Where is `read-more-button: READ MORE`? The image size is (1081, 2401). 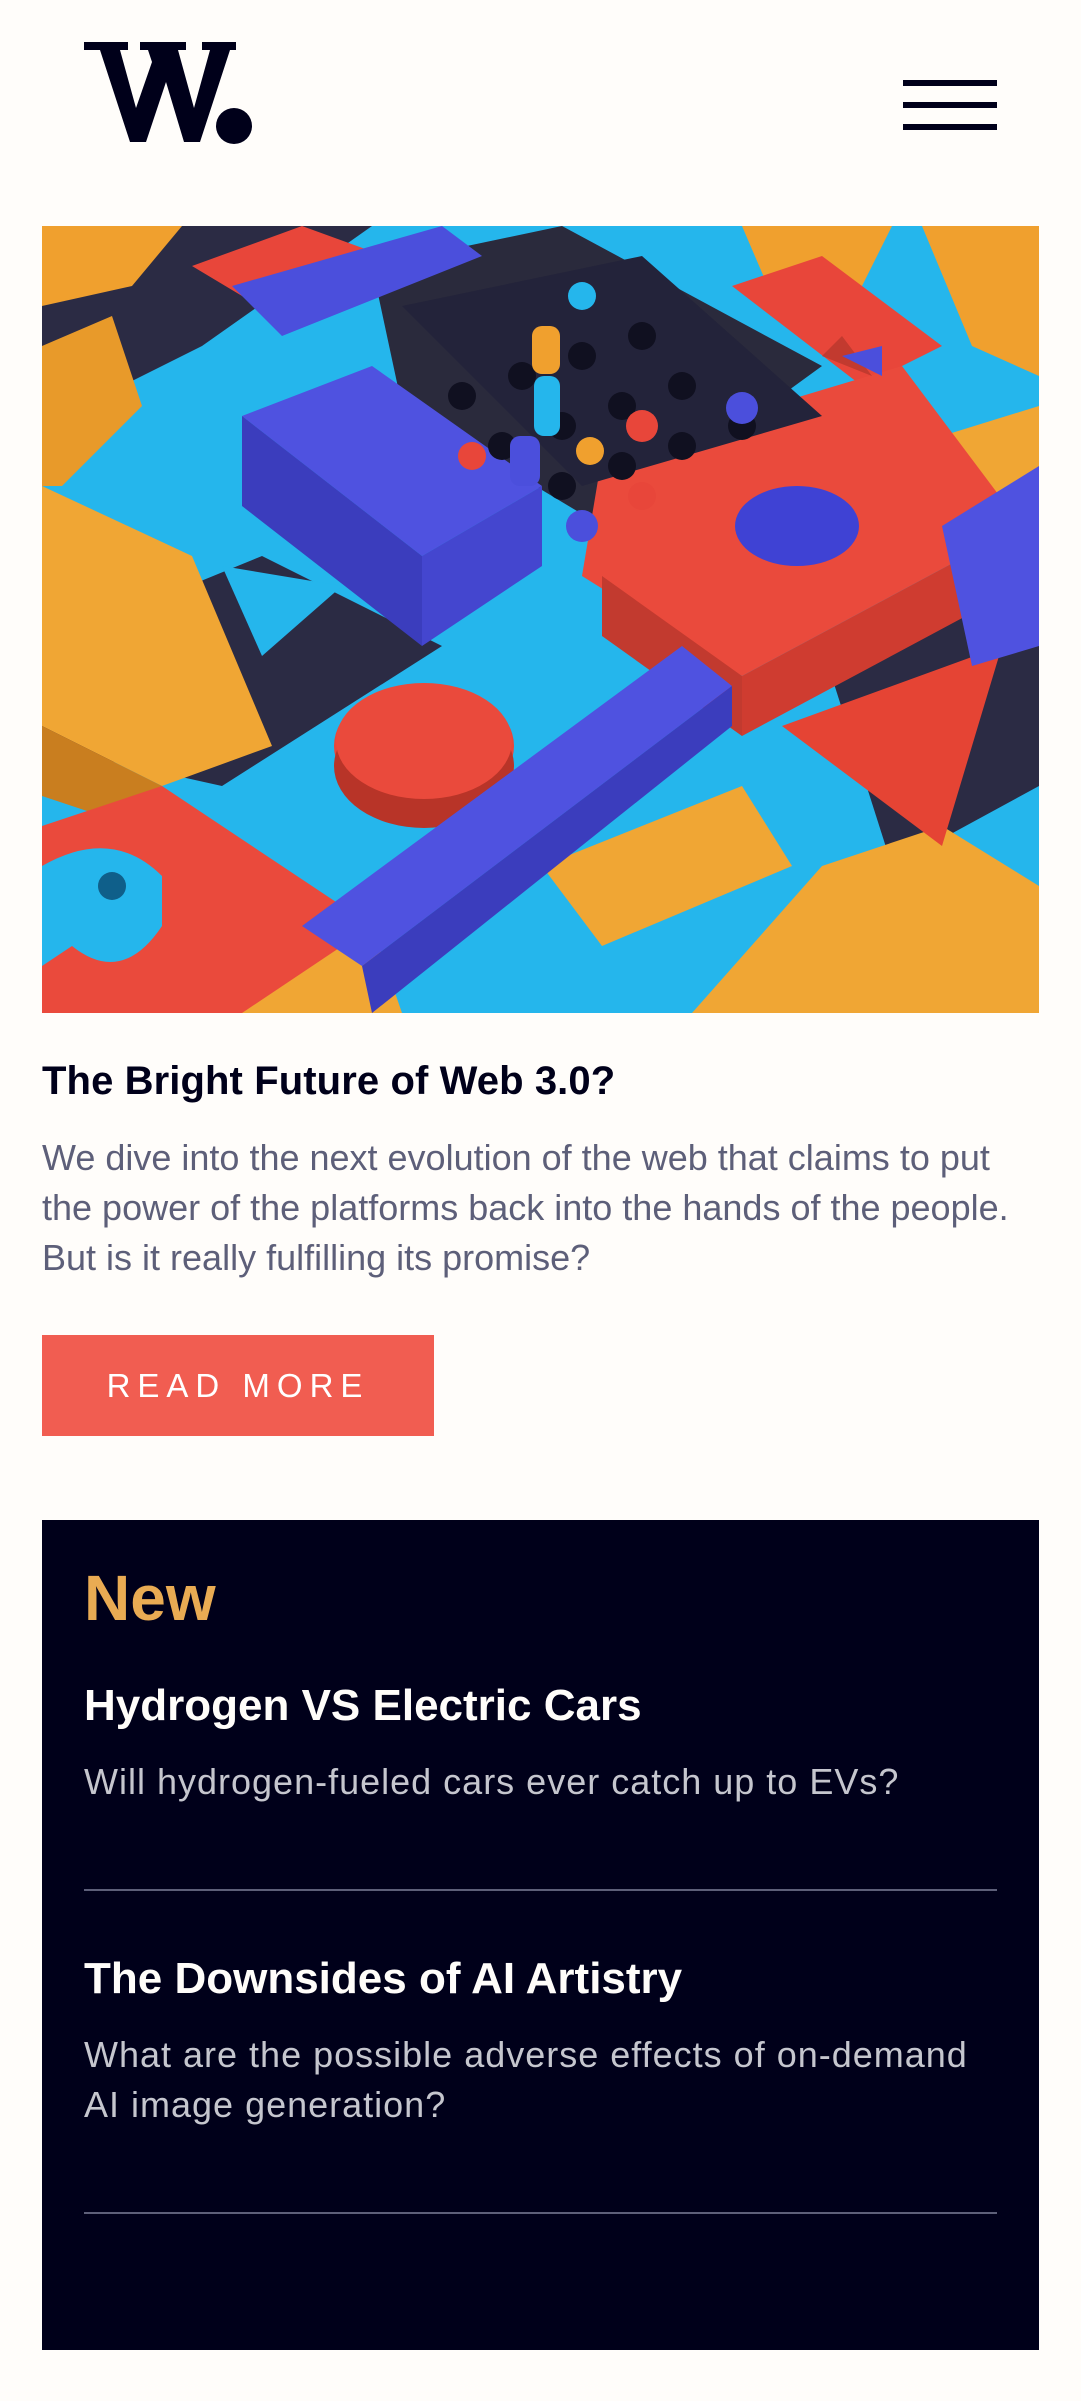 read-more-button: READ MORE is located at coordinates (238, 1385).